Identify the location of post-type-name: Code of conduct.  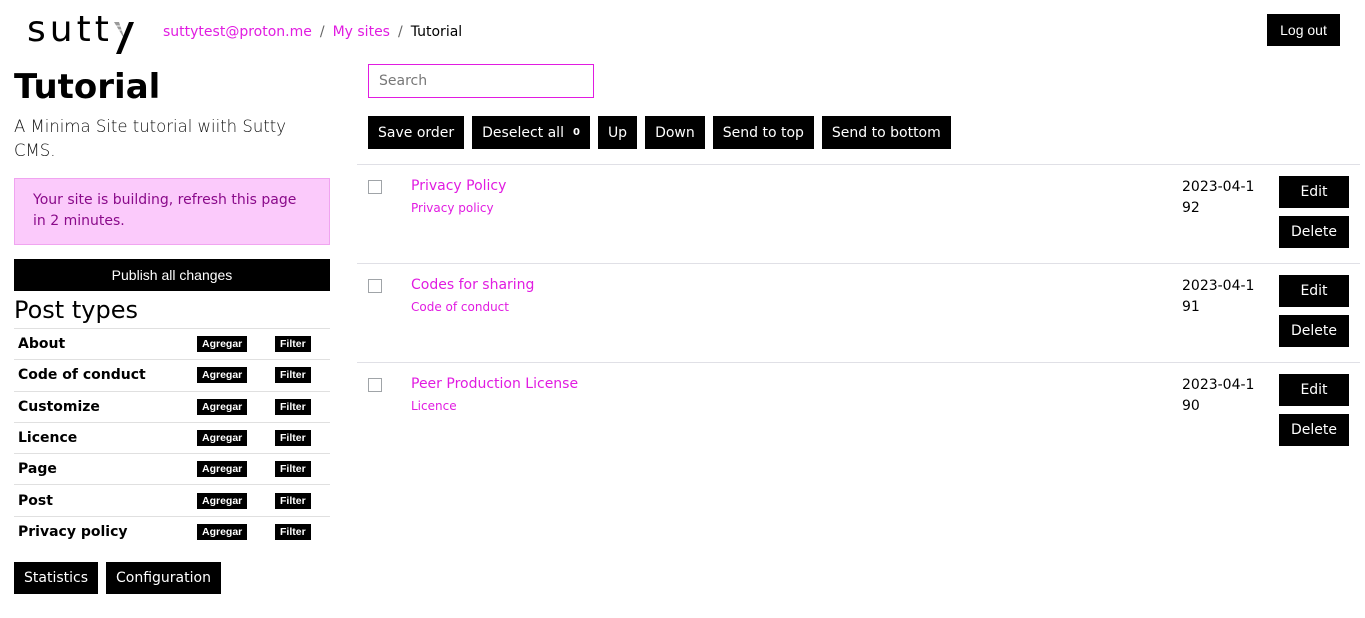
(82, 375).